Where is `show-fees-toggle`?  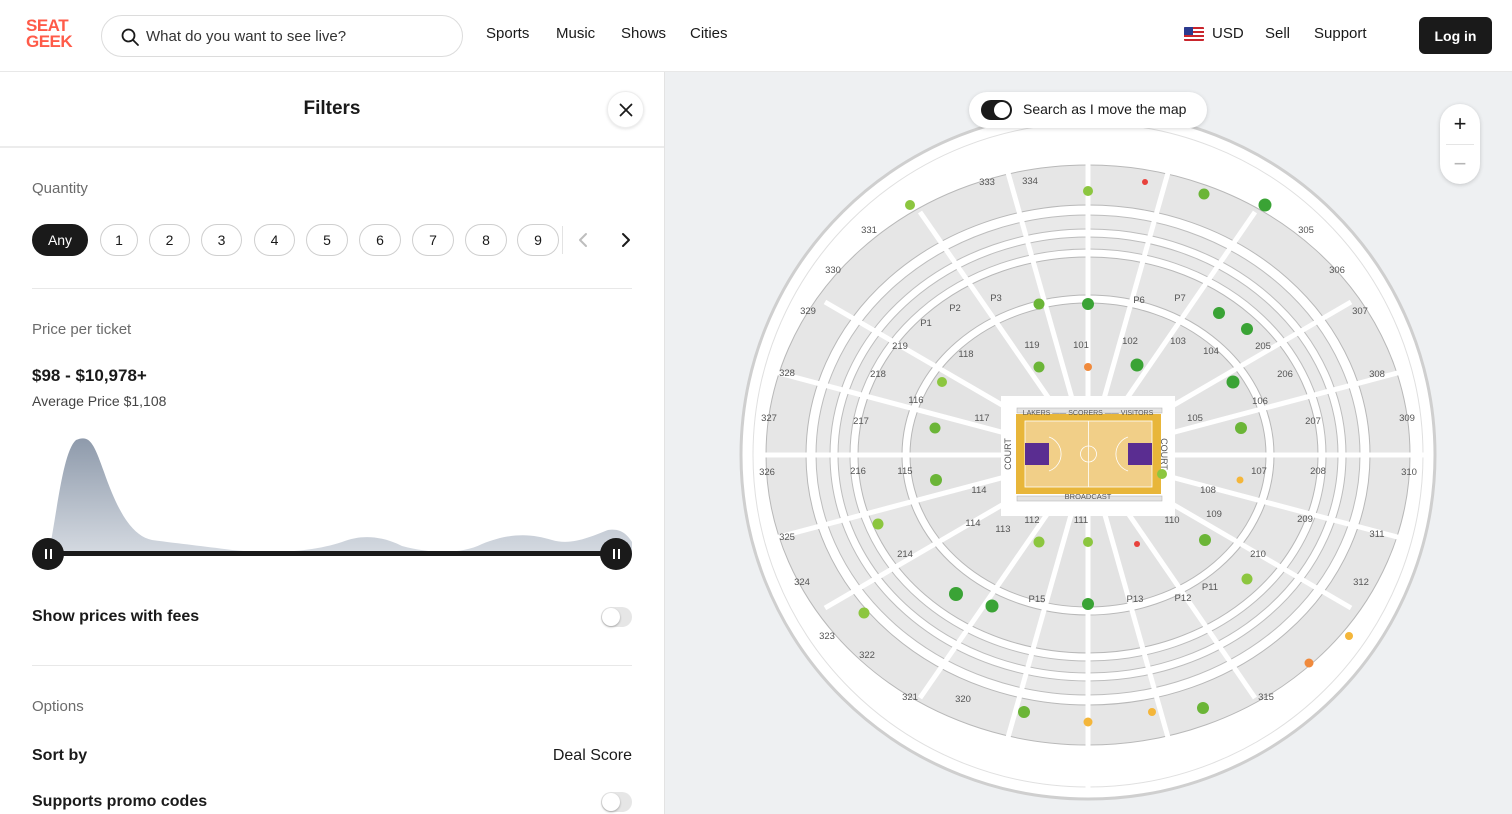 show-fees-toggle is located at coordinates (616, 617).